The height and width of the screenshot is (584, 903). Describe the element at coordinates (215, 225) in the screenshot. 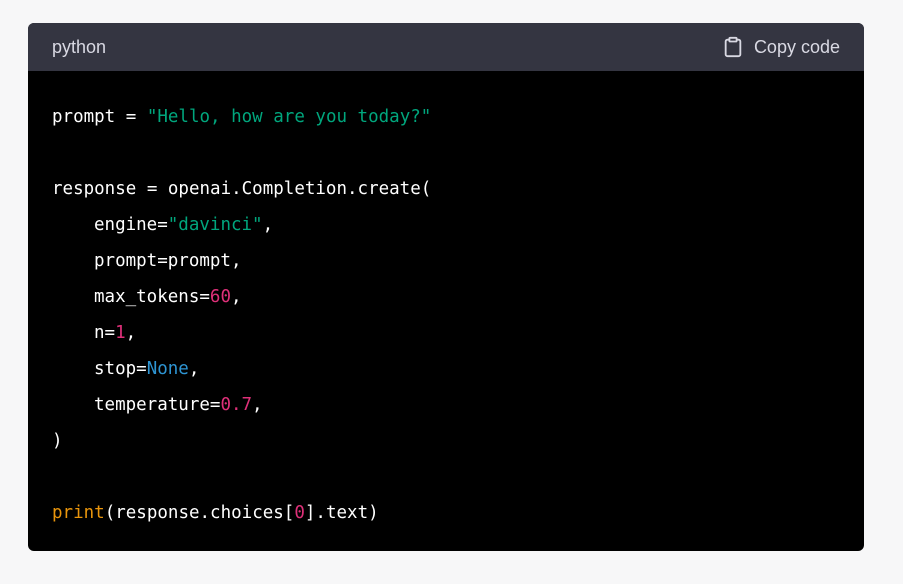

I see `string-literal: "davinci"` at that location.